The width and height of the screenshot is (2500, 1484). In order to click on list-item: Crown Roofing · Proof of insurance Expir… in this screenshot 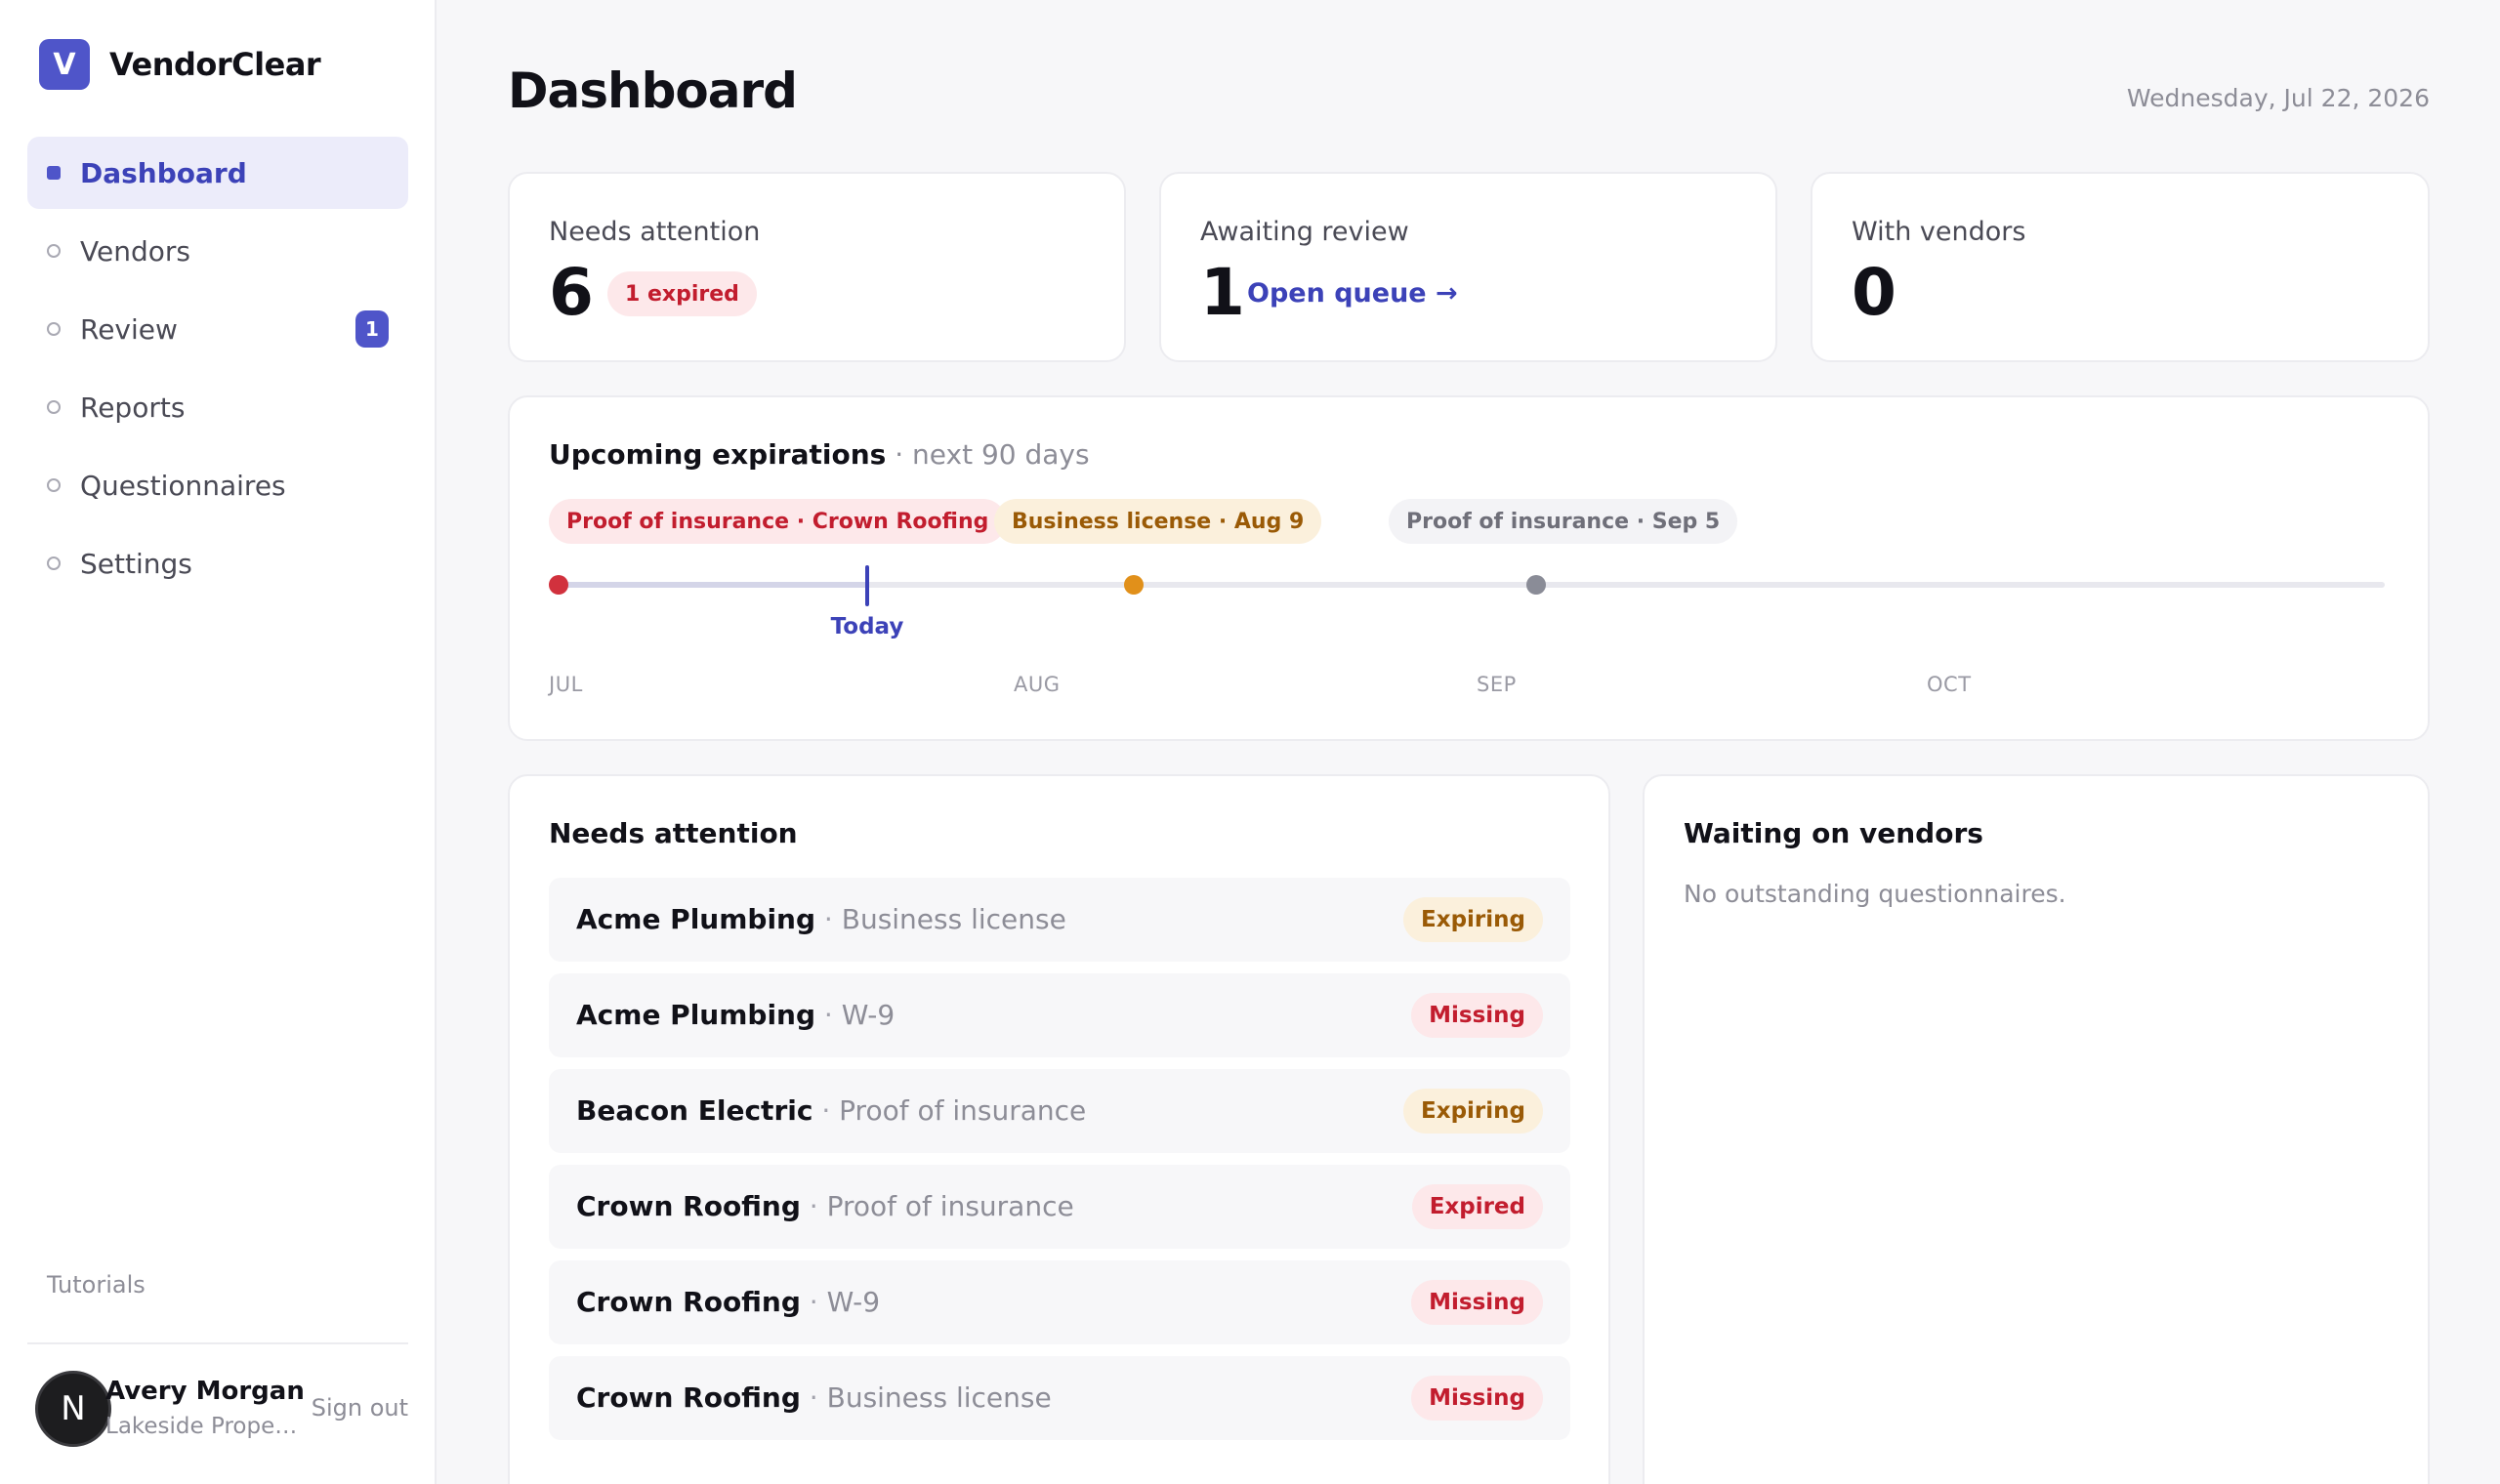, I will do `click(1059, 1207)`.